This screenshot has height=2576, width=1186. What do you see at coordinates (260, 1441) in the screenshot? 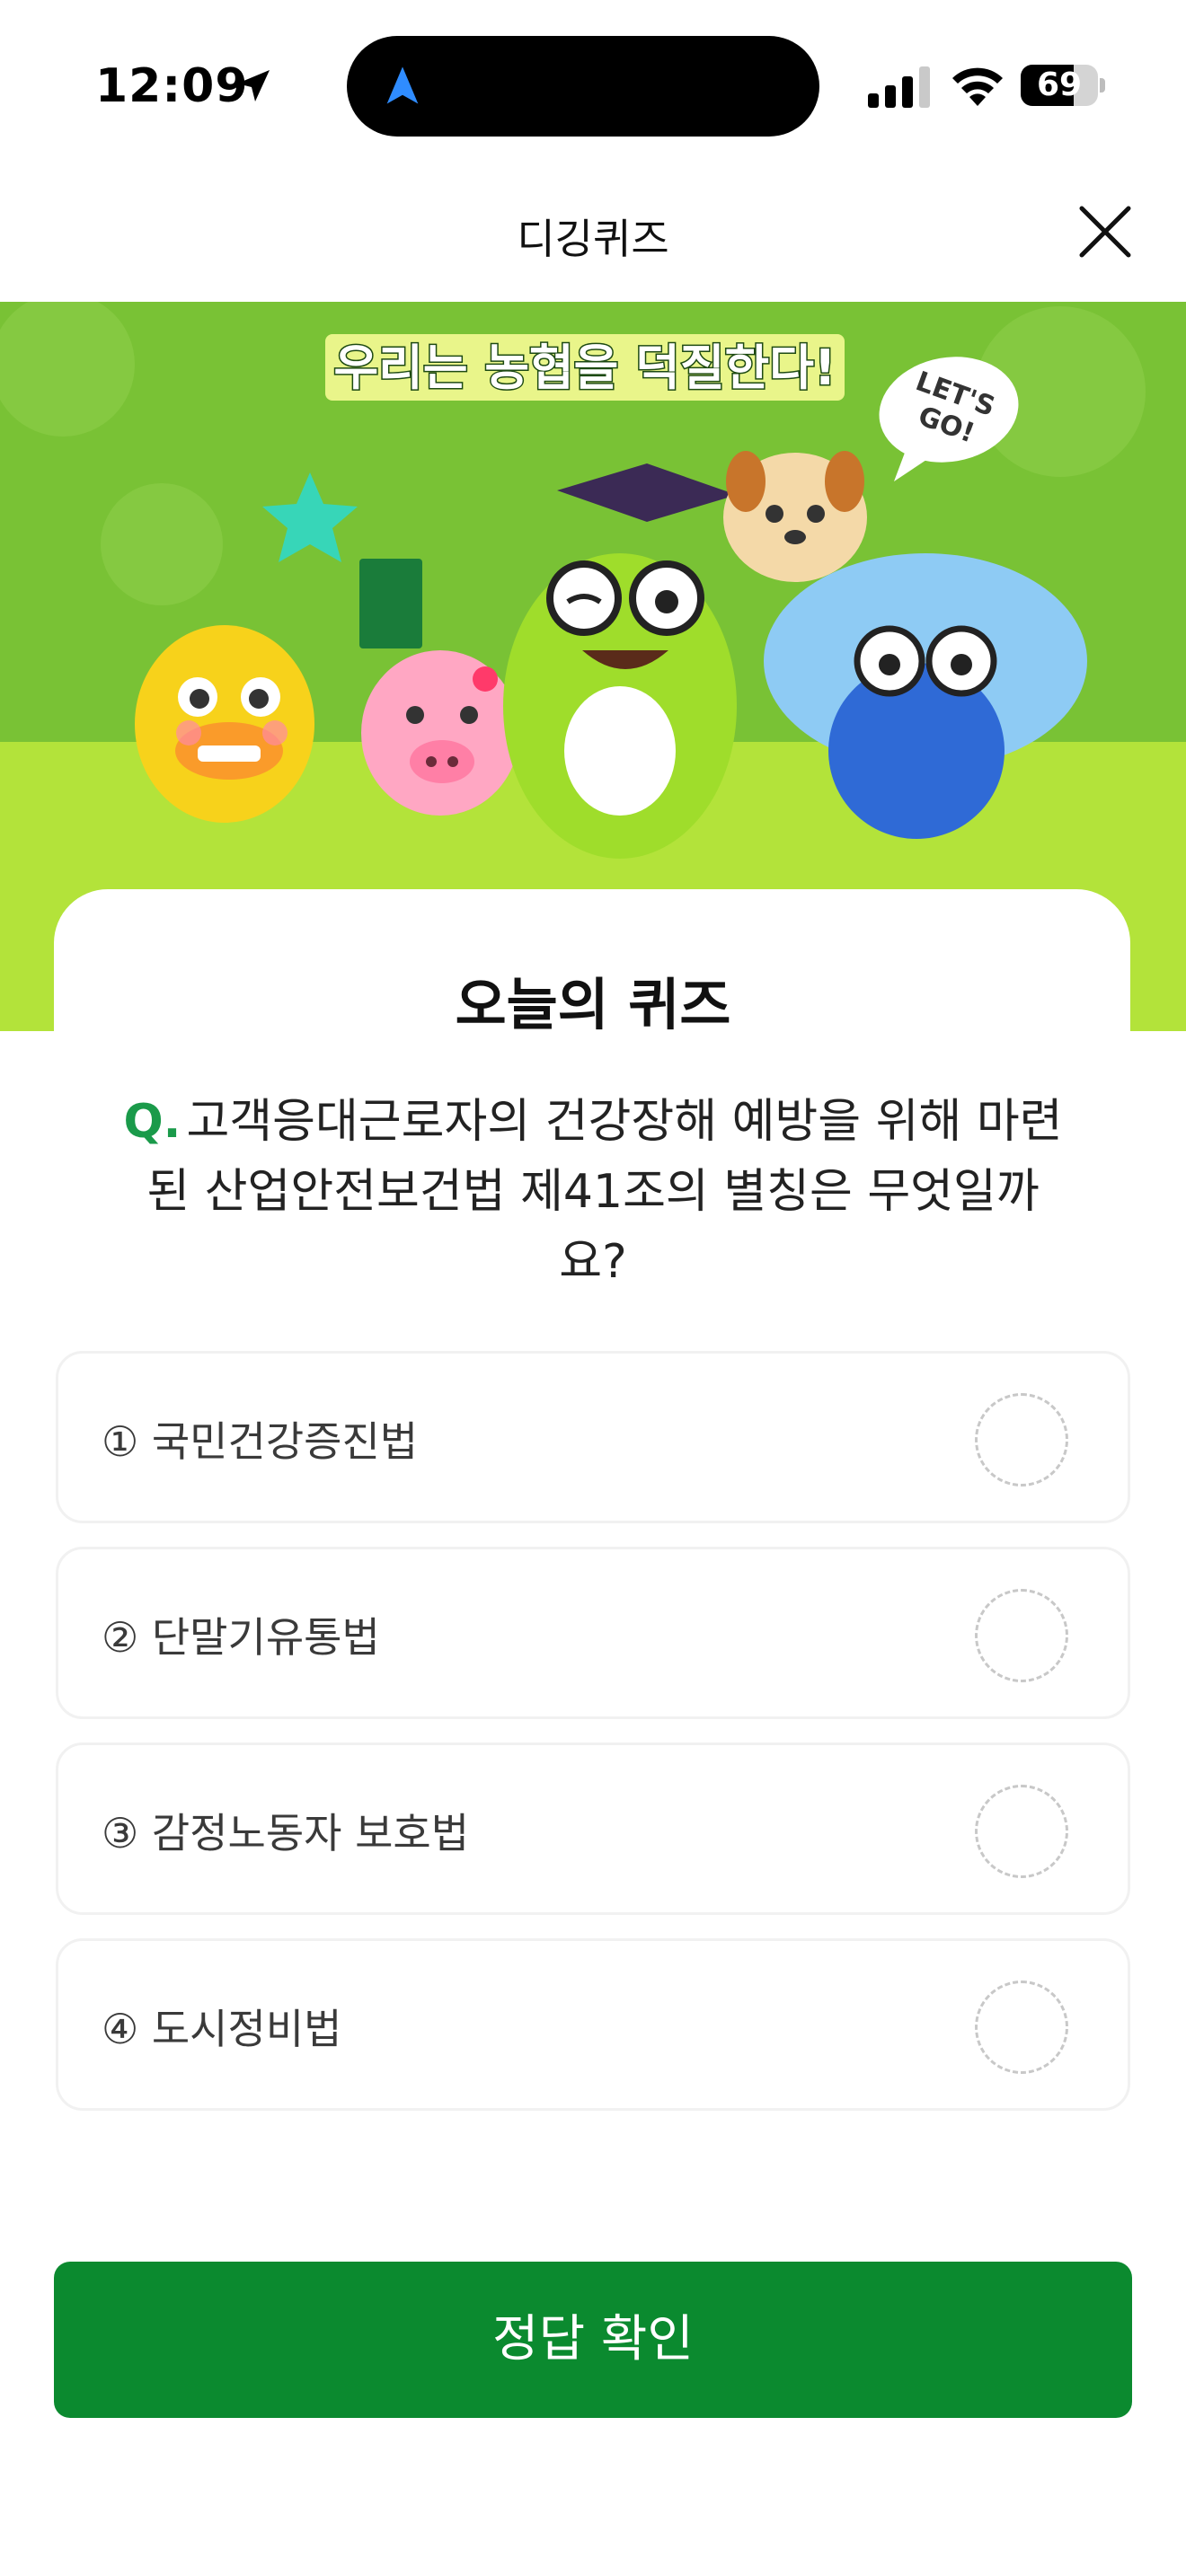
I see `option-label: ① 국민건강증진법` at bounding box center [260, 1441].